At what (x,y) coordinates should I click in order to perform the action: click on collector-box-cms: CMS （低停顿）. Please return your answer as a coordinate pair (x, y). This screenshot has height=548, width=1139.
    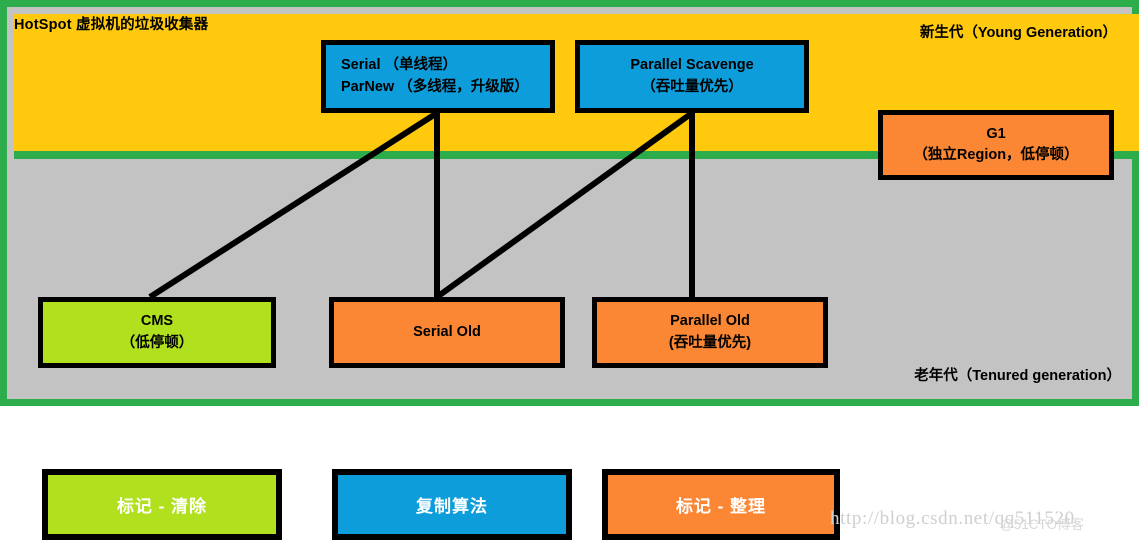
    Looking at the image, I should click on (157, 332).